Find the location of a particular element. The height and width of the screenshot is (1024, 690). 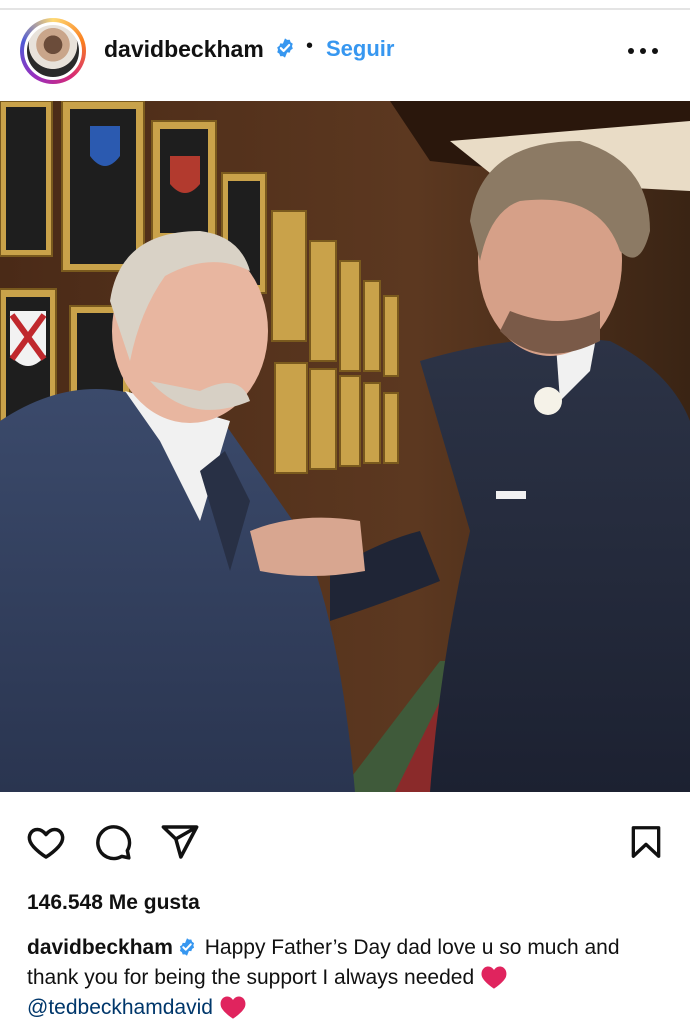

likes-count: 146.548 Me gusta is located at coordinates (113, 903).